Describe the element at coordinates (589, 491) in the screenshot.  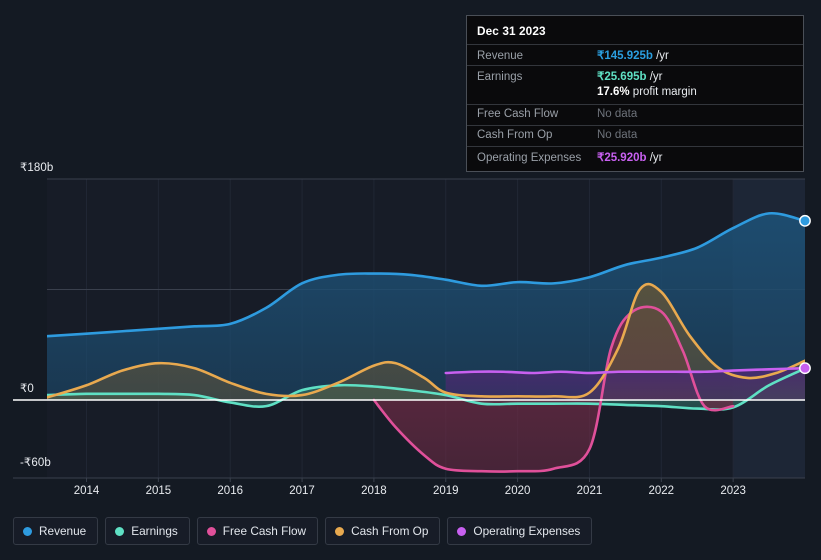
I see `x-axis-tick-label: 2021` at that location.